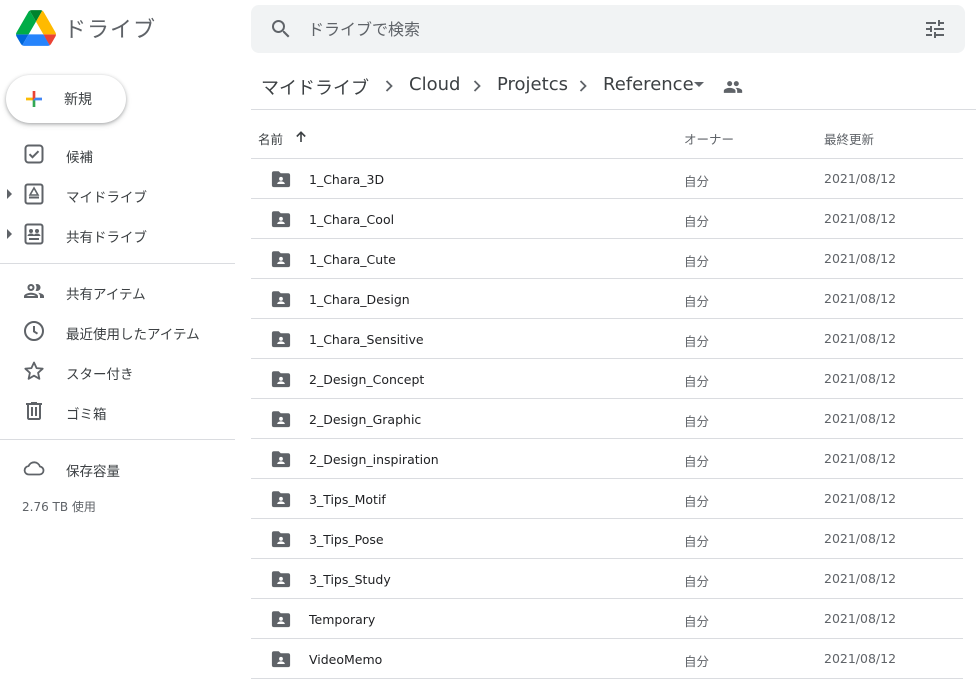 The image size is (976, 700). I want to click on file-name: 1_Chara_Cool, so click(352, 219).